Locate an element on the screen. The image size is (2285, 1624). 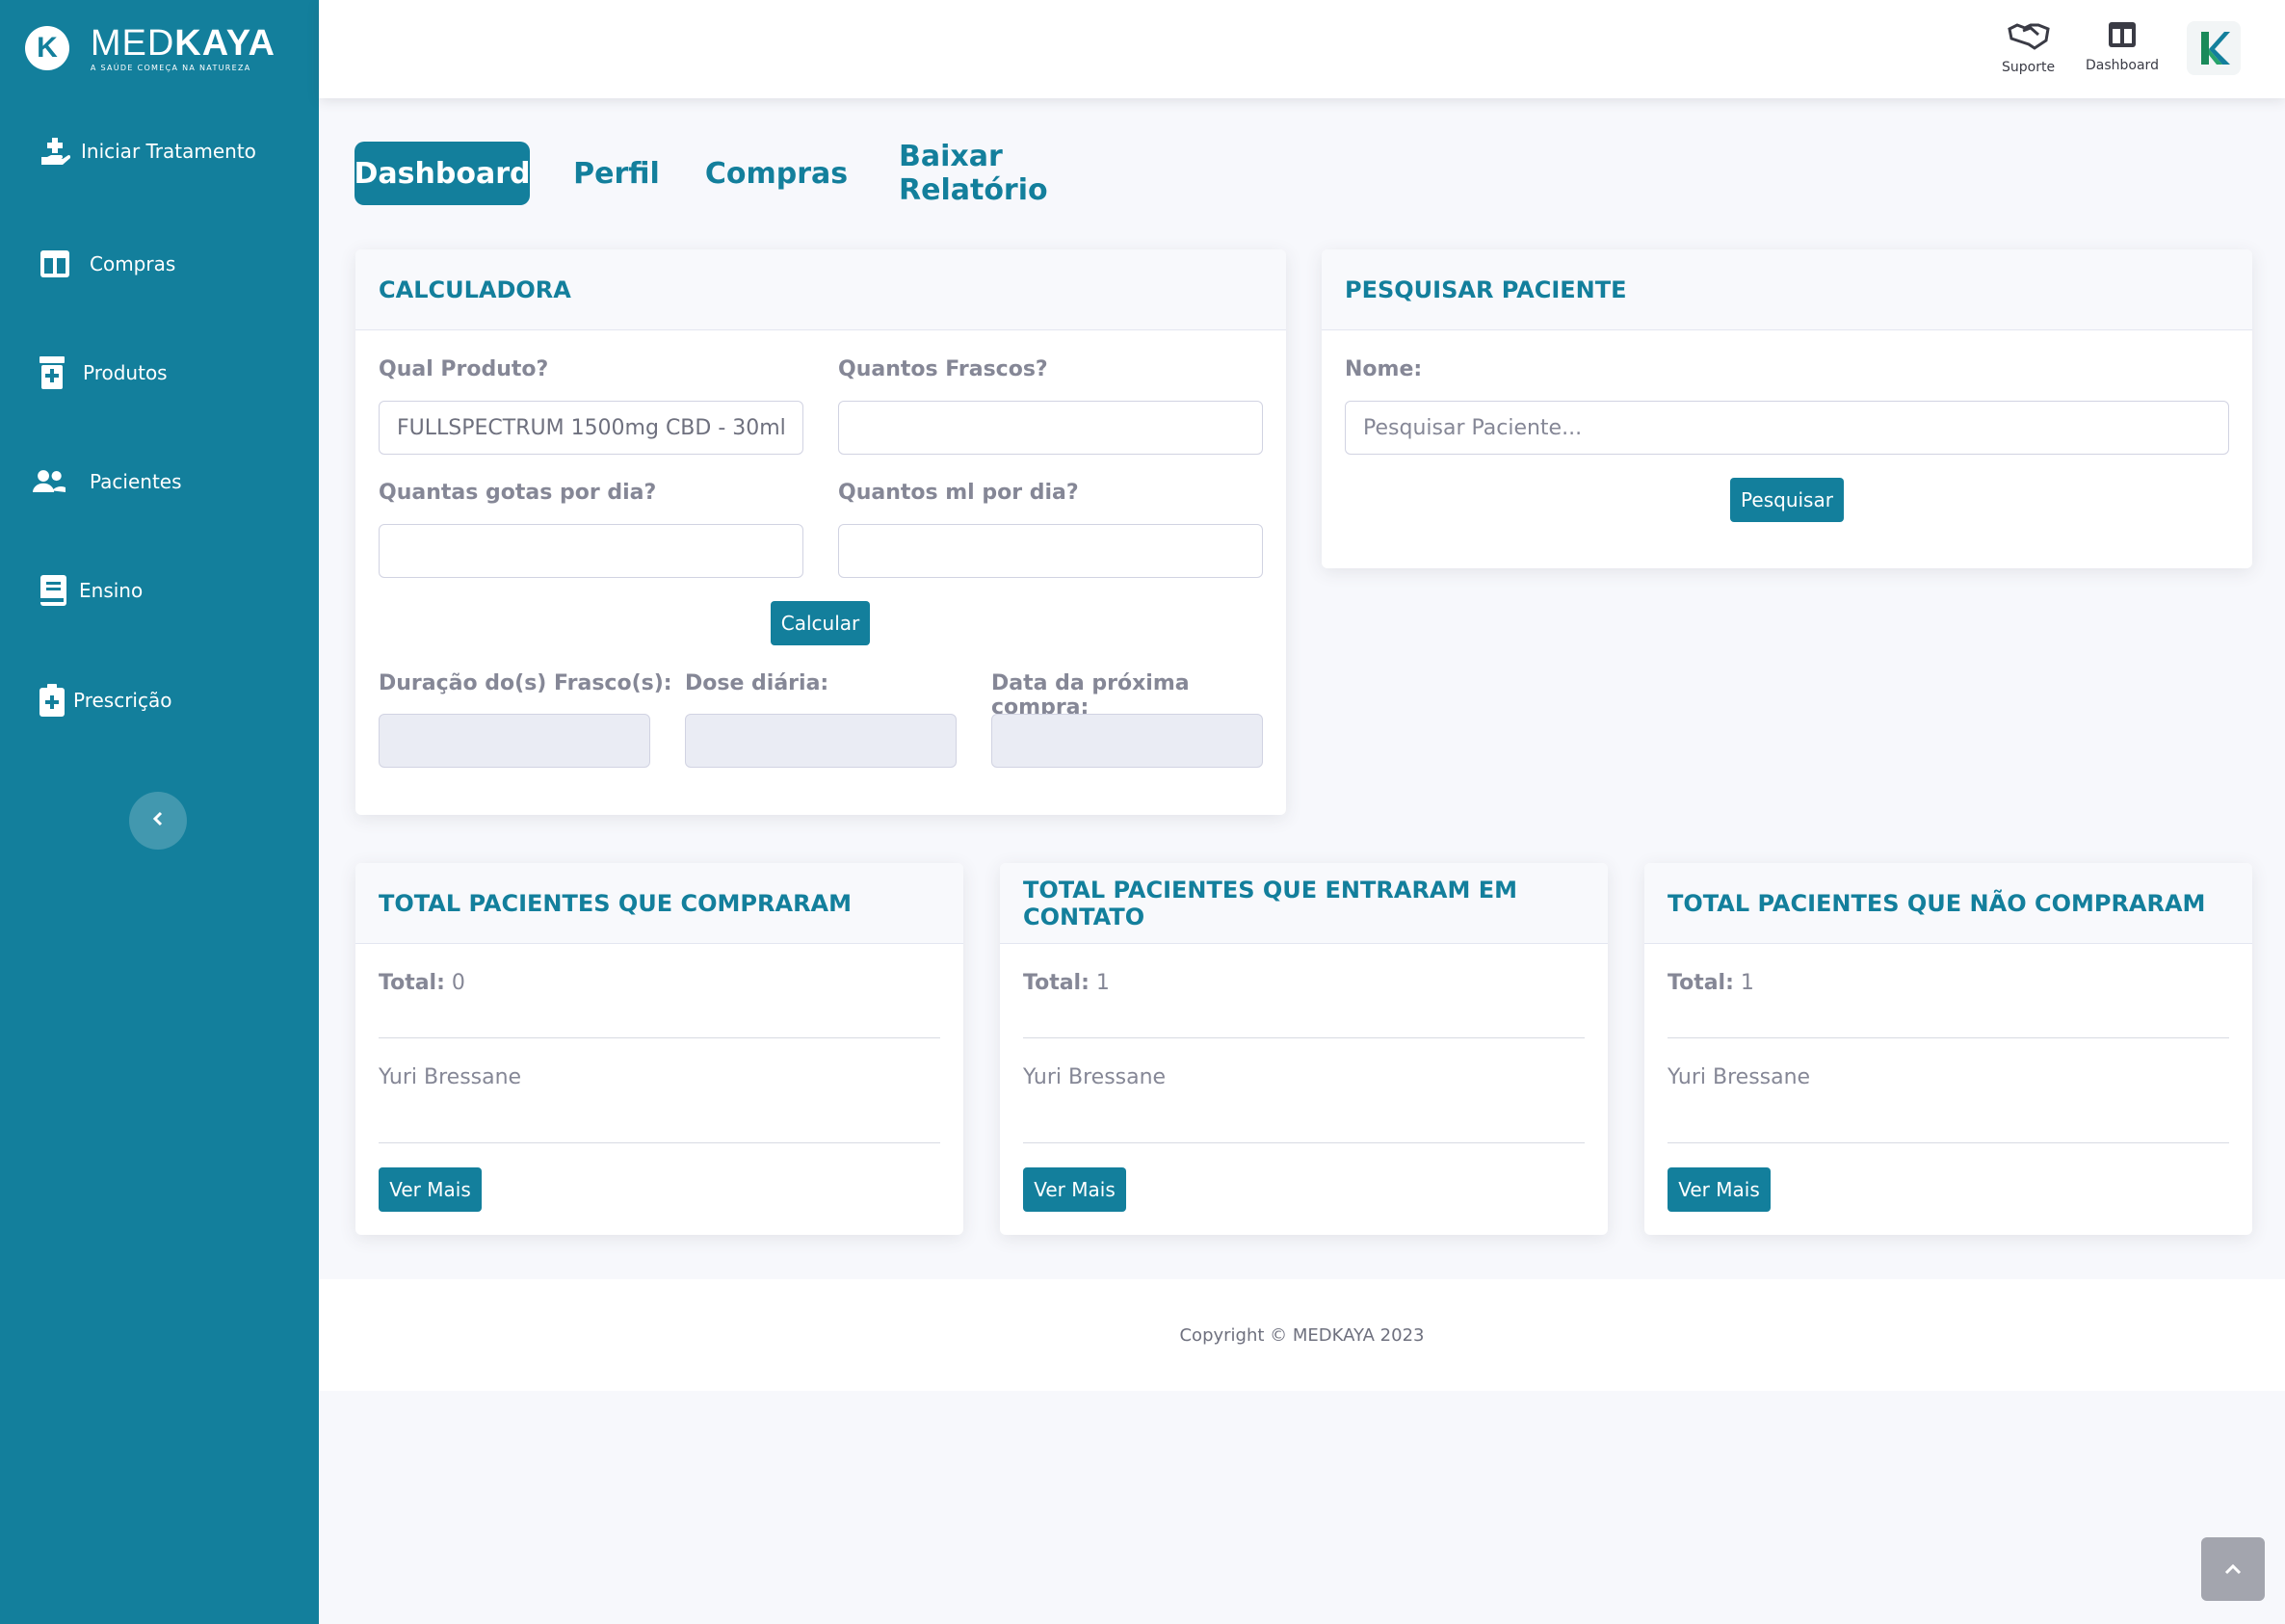
next-purchase-label: Data da próxima compra: is located at coordinates (1090, 695).